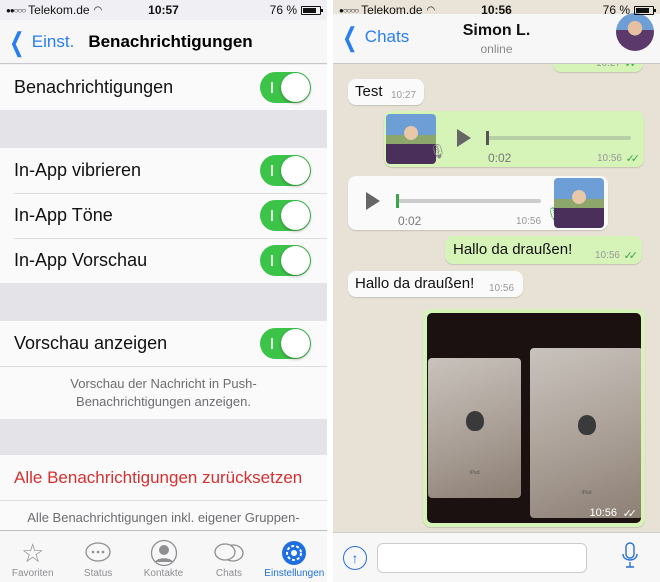 The height and width of the screenshot is (582, 660). Describe the element at coordinates (294, 553) in the screenshot. I see `gear-icon` at that location.